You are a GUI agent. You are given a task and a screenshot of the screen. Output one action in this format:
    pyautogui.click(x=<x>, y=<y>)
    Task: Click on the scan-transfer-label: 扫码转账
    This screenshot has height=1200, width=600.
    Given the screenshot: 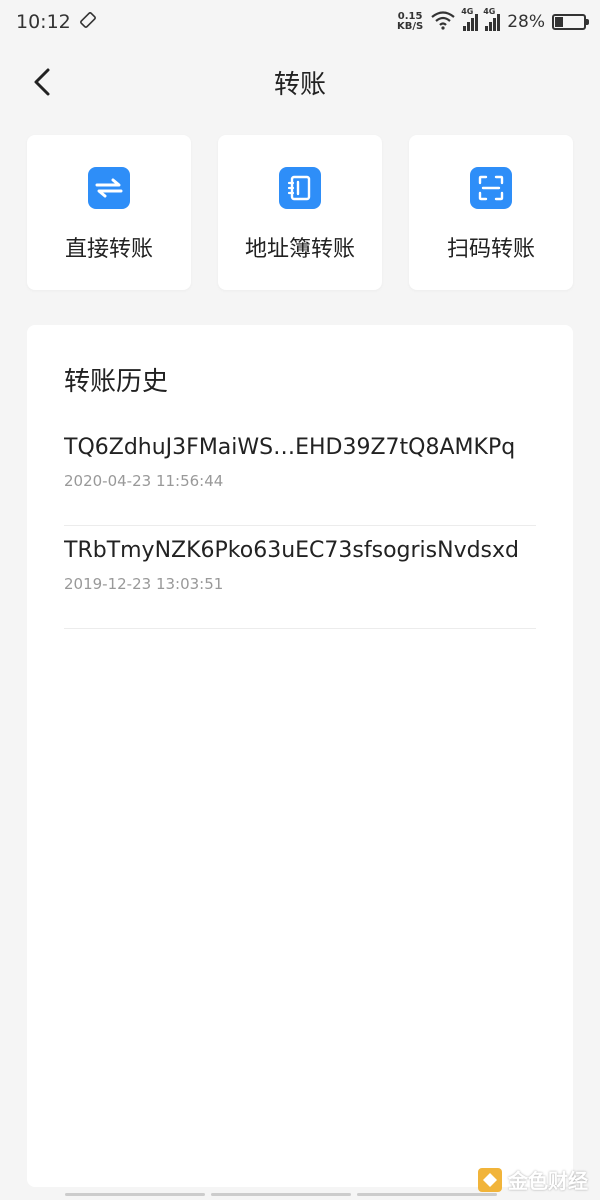 What is the action you would take?
    pyautogui.click(x=490, y=249)
    